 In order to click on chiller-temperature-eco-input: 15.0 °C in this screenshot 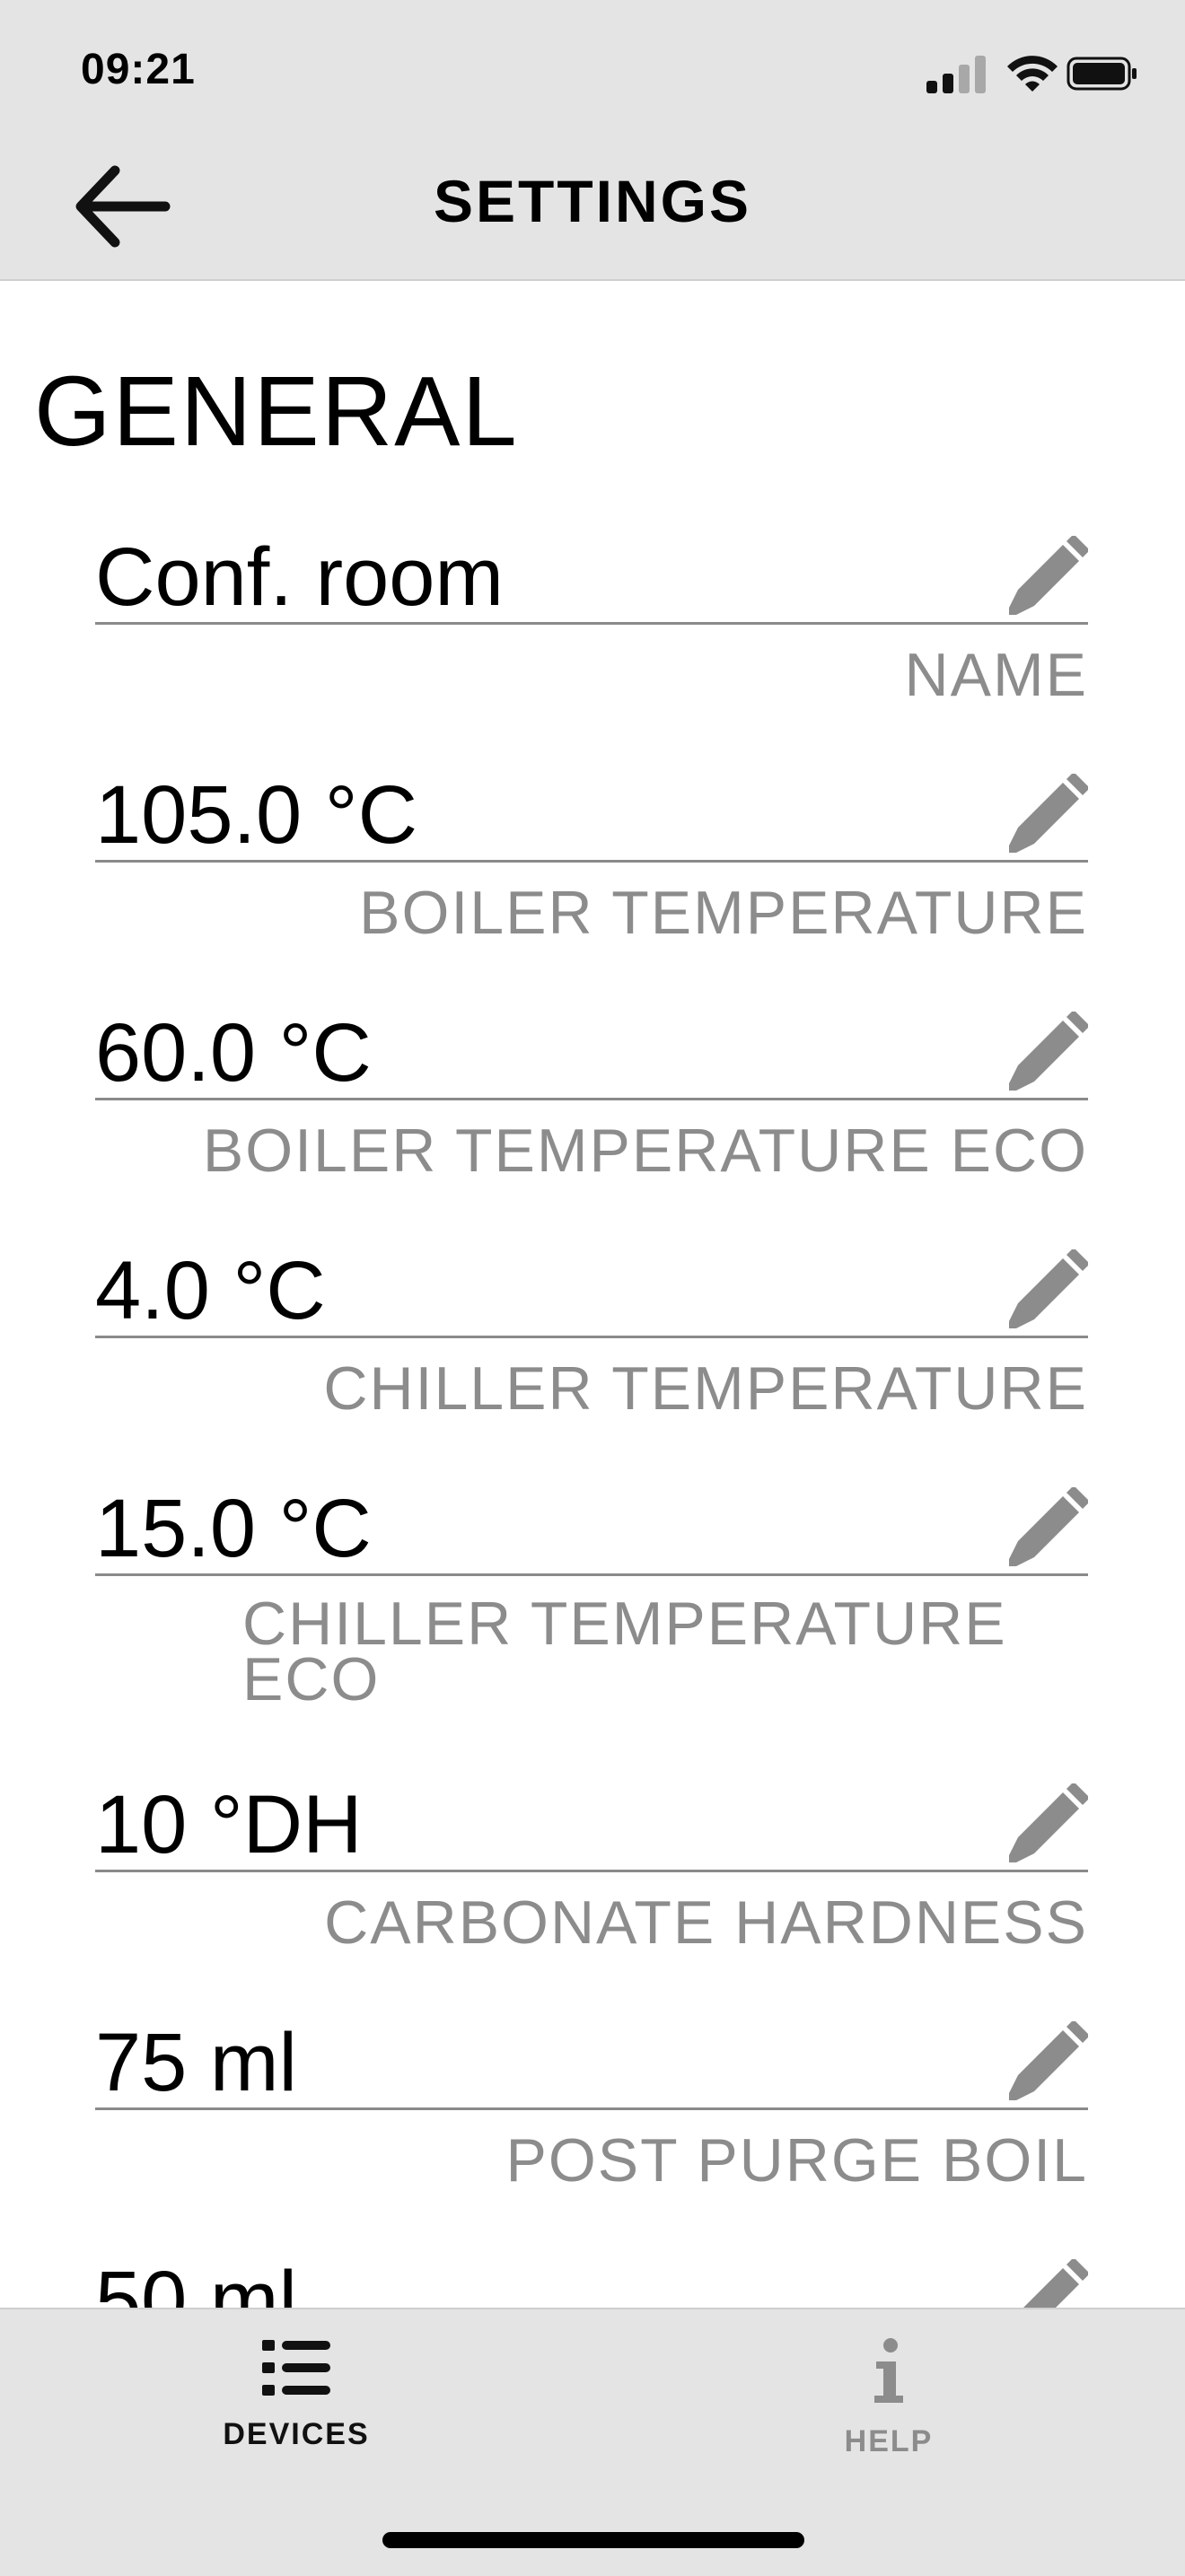, I will do `click(591, 1530)`.